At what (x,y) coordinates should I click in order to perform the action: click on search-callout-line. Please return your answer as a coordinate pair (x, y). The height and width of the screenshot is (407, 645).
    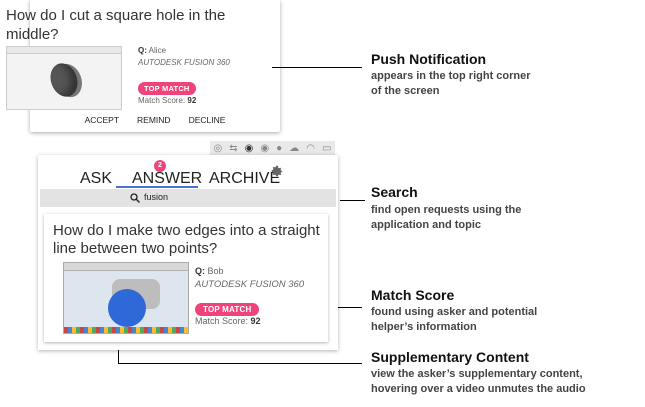
    Looking at the image, I should click on (352, 200).